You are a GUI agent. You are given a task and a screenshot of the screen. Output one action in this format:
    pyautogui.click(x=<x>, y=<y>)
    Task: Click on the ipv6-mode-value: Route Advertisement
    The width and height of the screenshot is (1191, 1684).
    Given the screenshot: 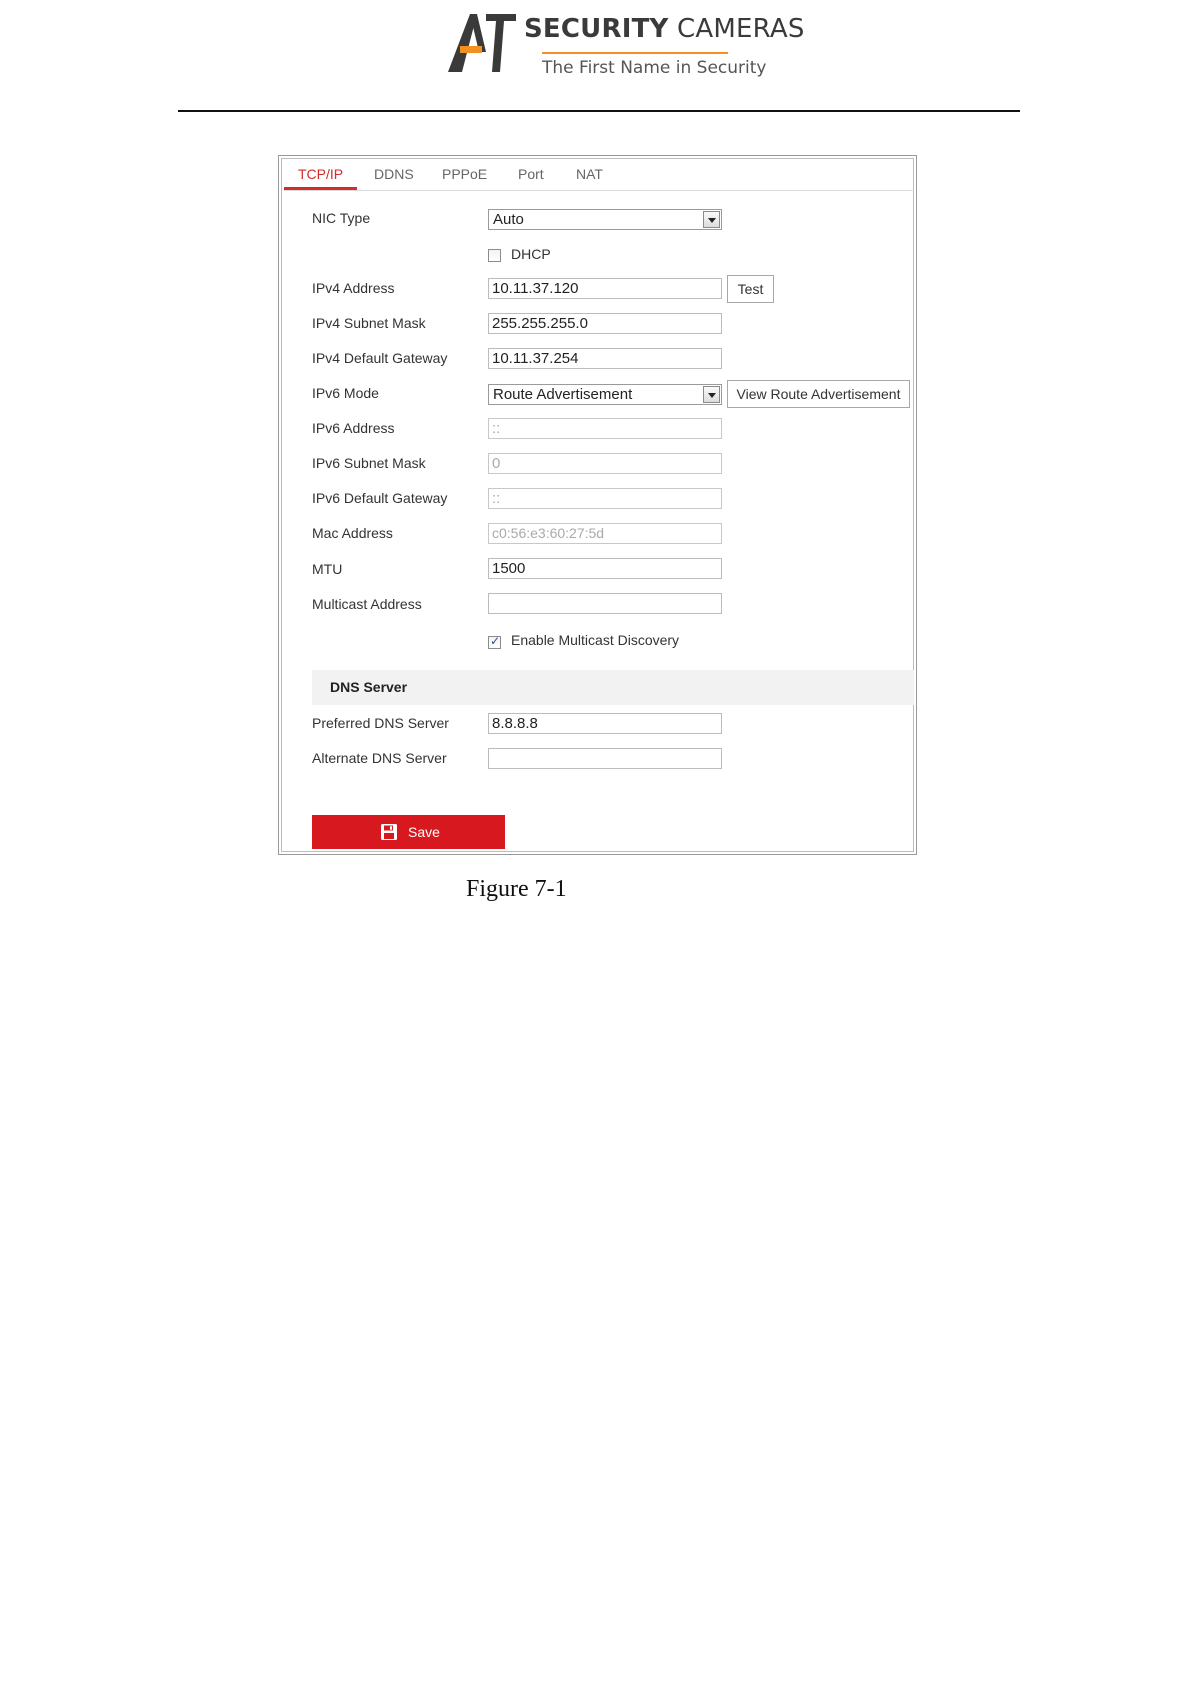 What is the action you would take?
    pyautogui.click(x=563, y=394)
    